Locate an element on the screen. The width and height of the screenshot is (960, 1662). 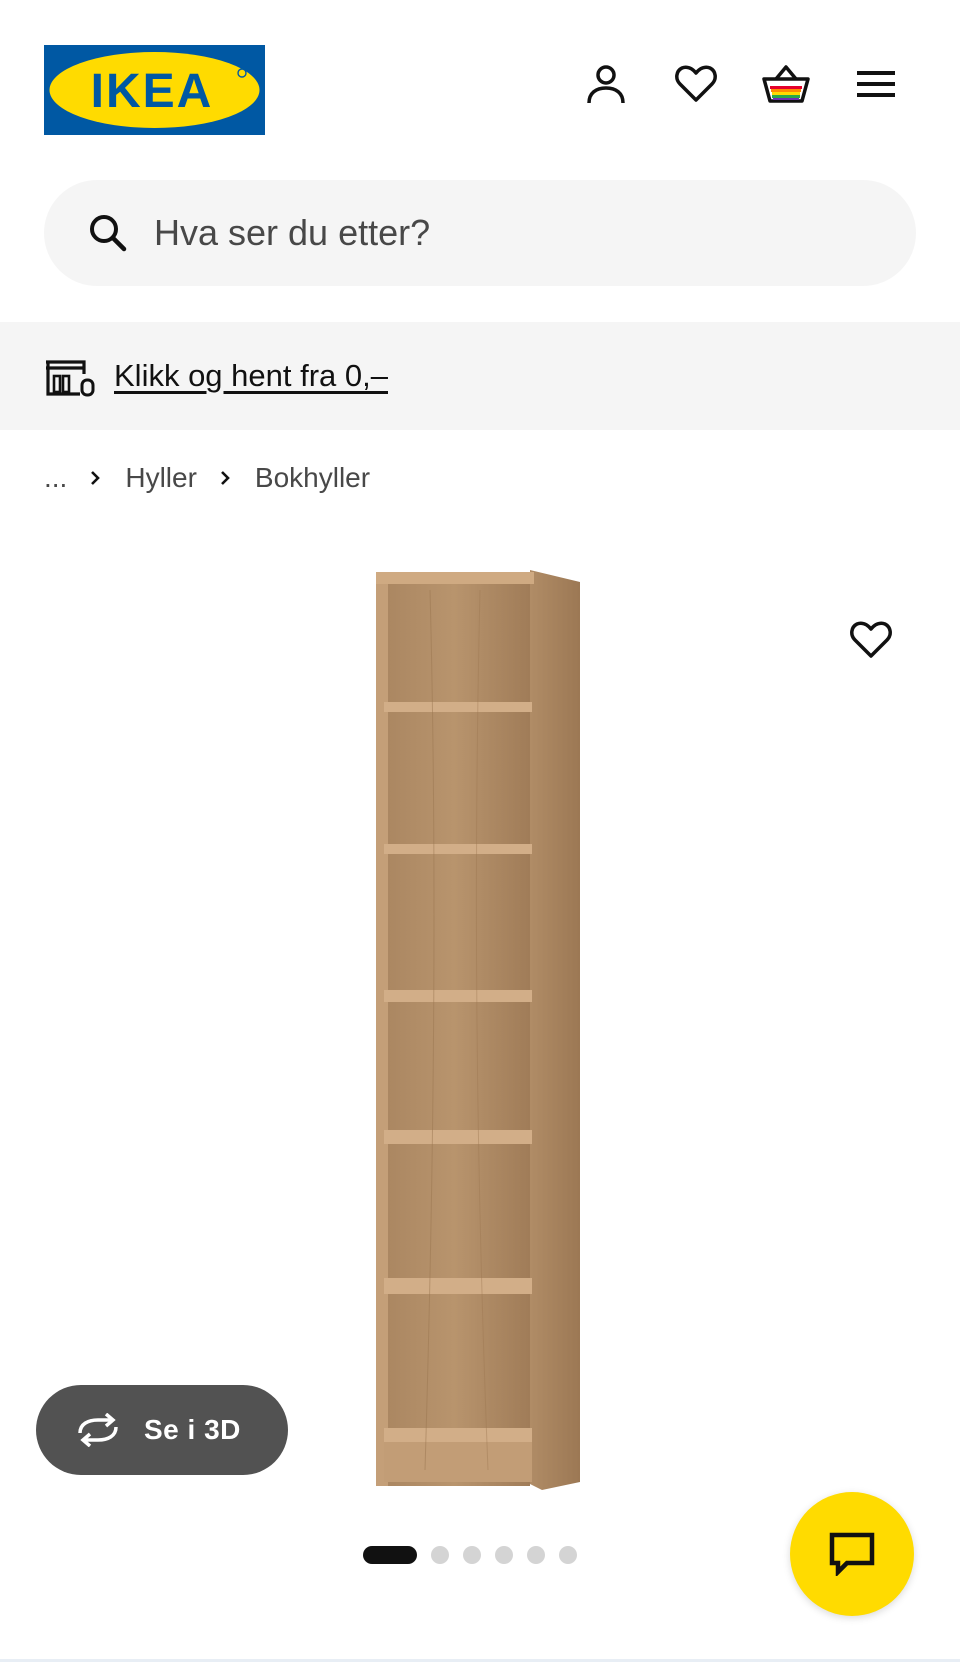
breadcrumb: ... Hyller Bokhyller is located at coordinates (207, 478).